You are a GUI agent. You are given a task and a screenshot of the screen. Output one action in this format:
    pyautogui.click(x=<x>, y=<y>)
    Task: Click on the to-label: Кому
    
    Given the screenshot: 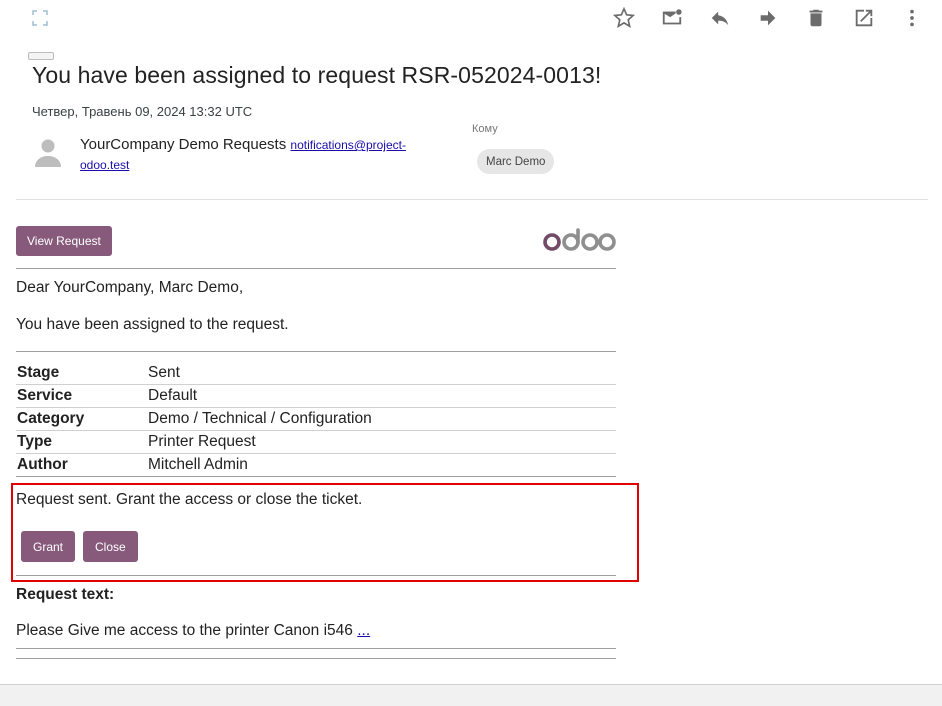 What is the action you would take?
    pyautogui.click(x=485, y=129)
    